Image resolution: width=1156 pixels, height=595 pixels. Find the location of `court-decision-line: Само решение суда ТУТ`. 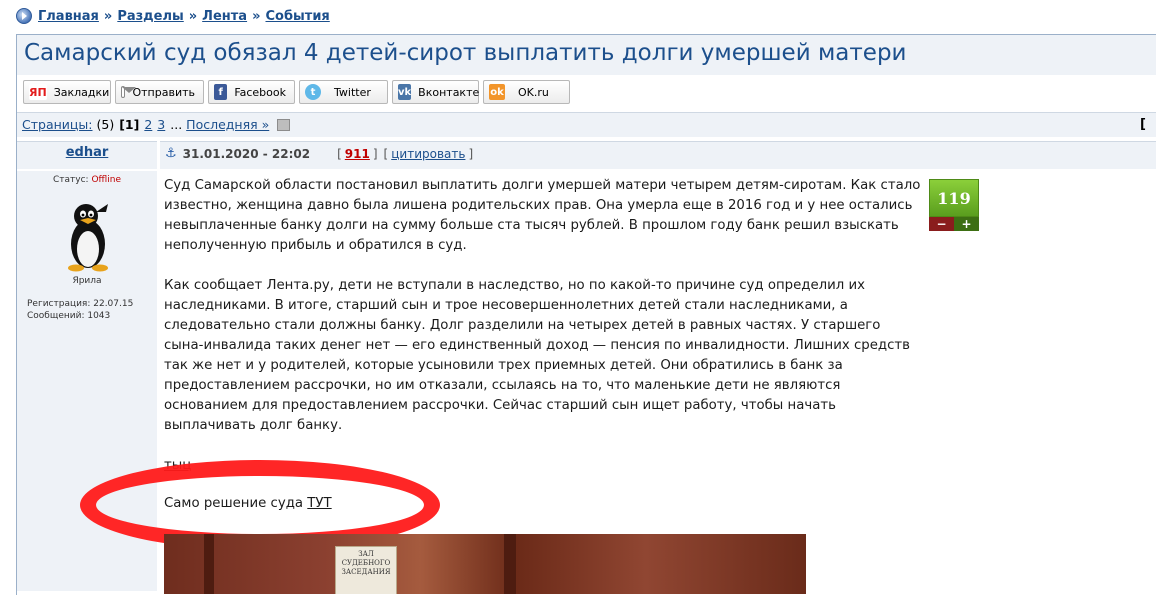

court-decision-line: Само решение суда ТУТ is located at coordinates (248, 503).